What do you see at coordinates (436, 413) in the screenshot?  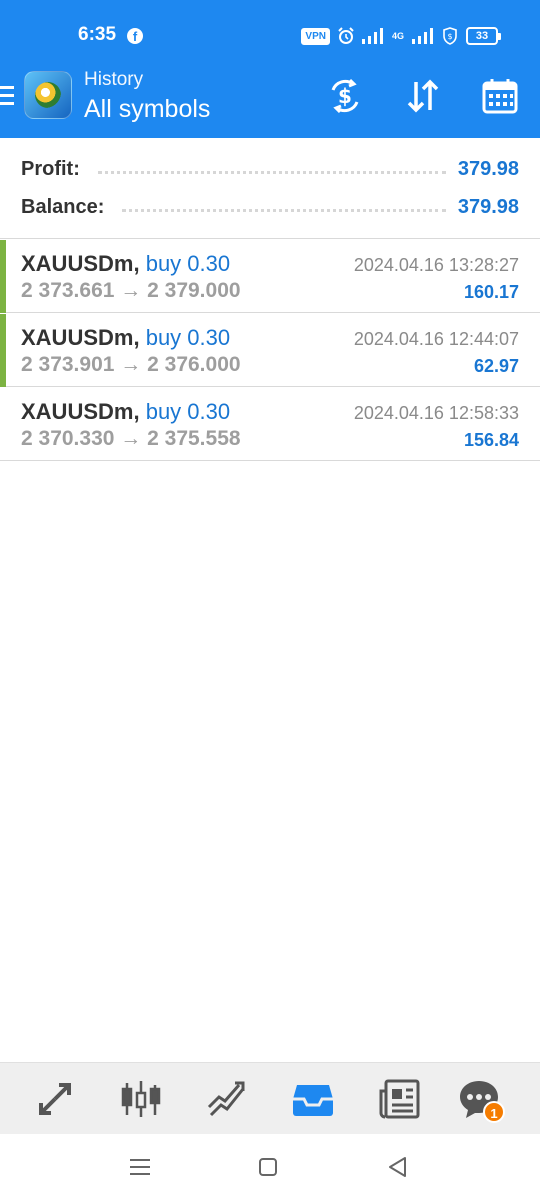 I see `trade-time: 2024.04.16 12:58:33` at bounding box center [436, 413].